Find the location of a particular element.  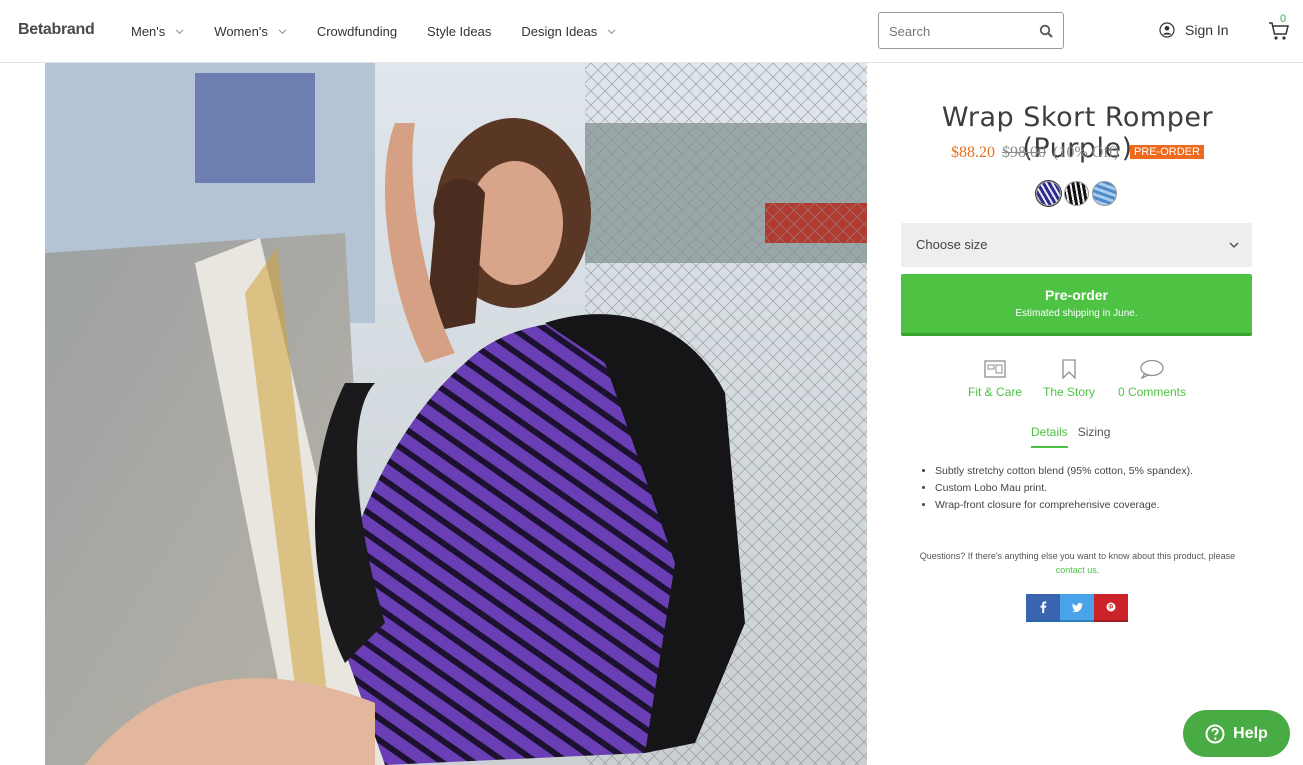

search-box is located at coordinates (971, 30).